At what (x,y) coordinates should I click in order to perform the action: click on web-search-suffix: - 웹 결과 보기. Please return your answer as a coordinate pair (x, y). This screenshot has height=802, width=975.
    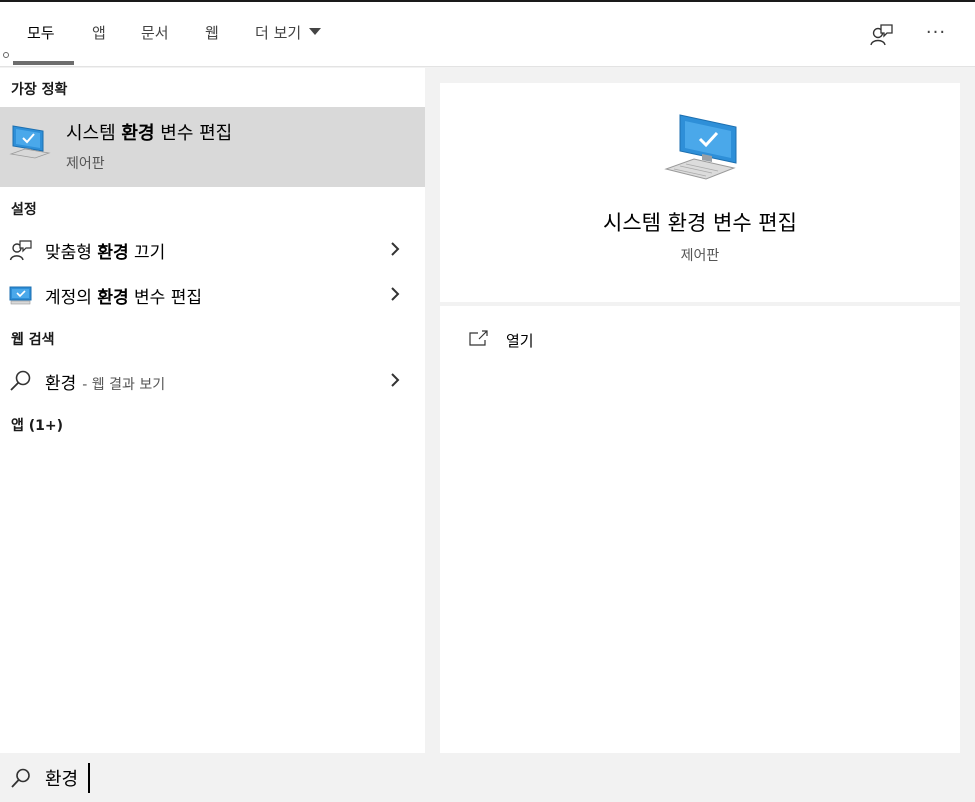
    Looking at the image, I should click on (124, 385).